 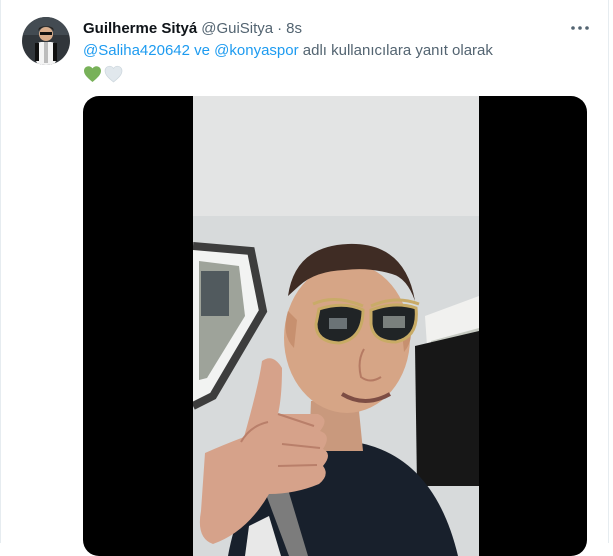 What do you see at coordinates (113, 74) in the screenshot?
I see `white-heart-icon` at bounding box center [113, 74].